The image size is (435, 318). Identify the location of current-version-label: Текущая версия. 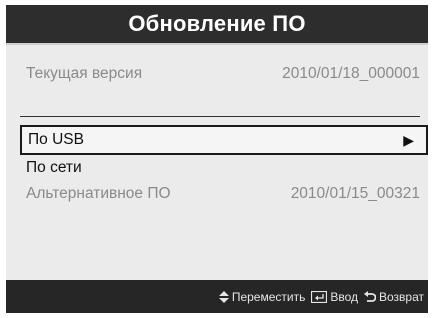
(84, 73).